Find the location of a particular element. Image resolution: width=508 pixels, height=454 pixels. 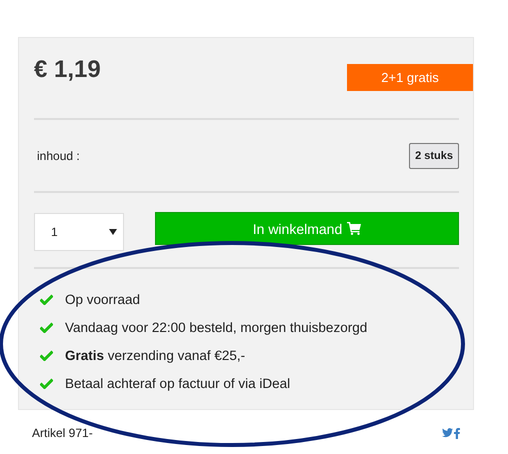

caret-icon is located at coordinates (113, 232).